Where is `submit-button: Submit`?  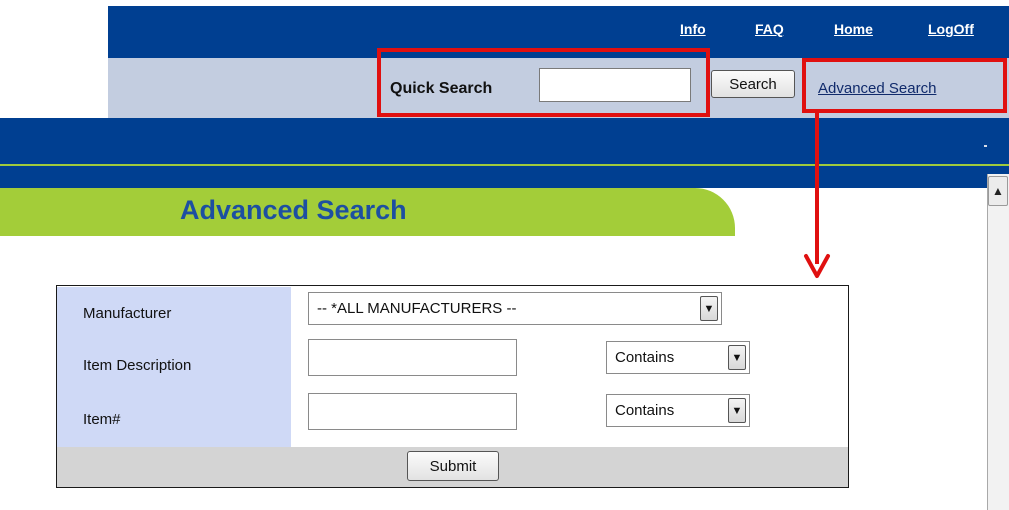
submit-button: Submit is located at coordinates (453, 466).